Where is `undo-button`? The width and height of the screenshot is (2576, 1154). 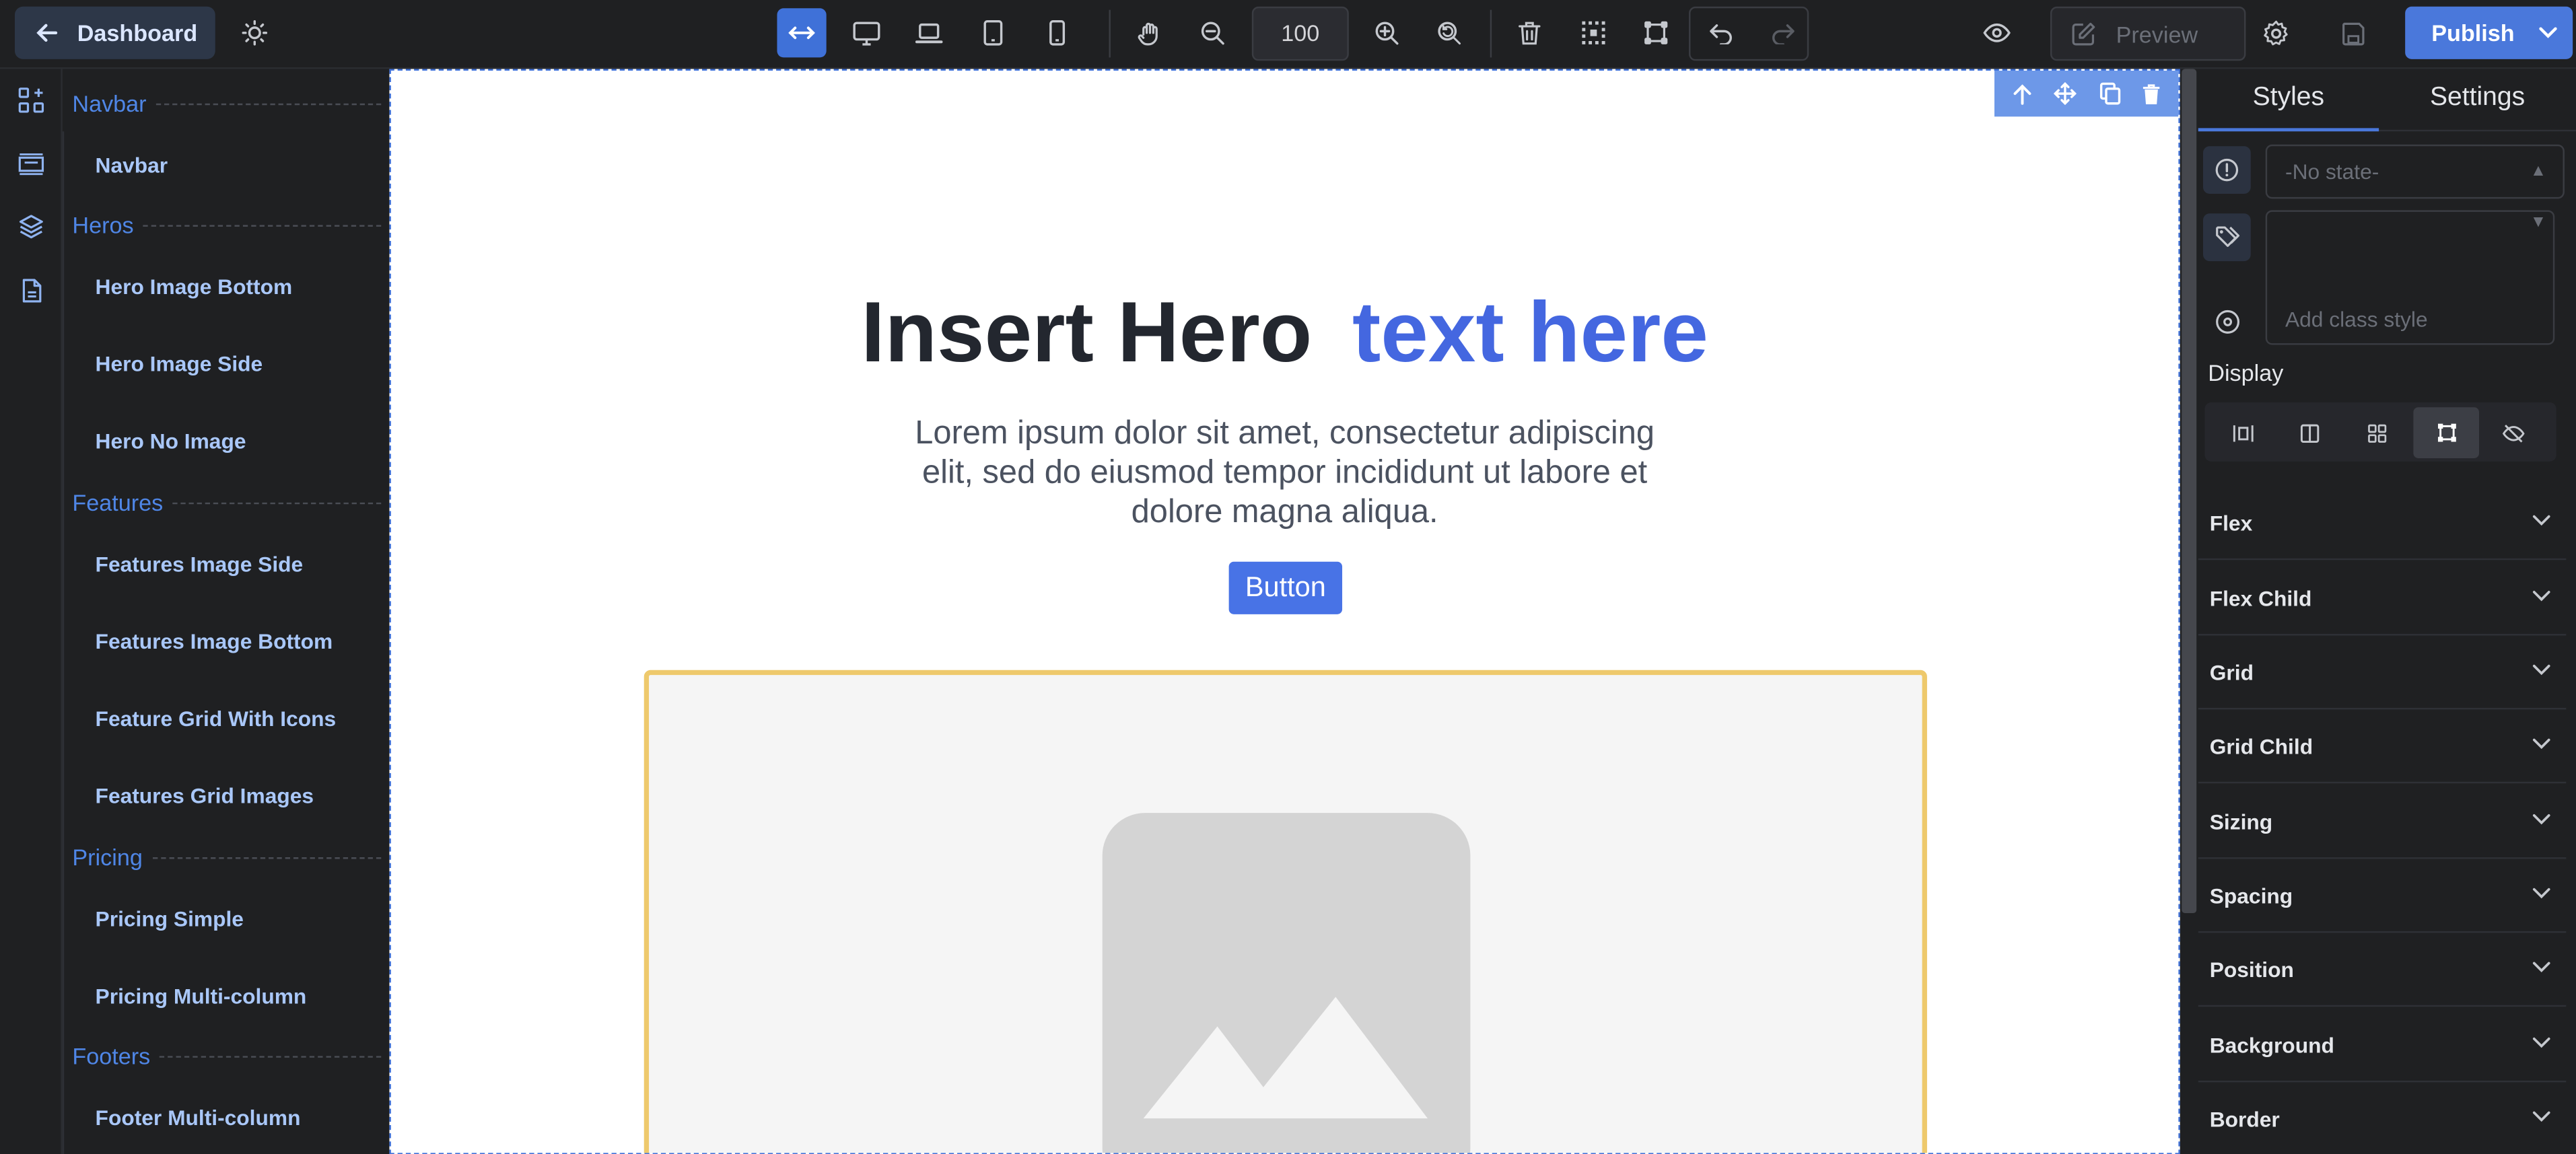 undo-button is located at coordinates (1720, 32).